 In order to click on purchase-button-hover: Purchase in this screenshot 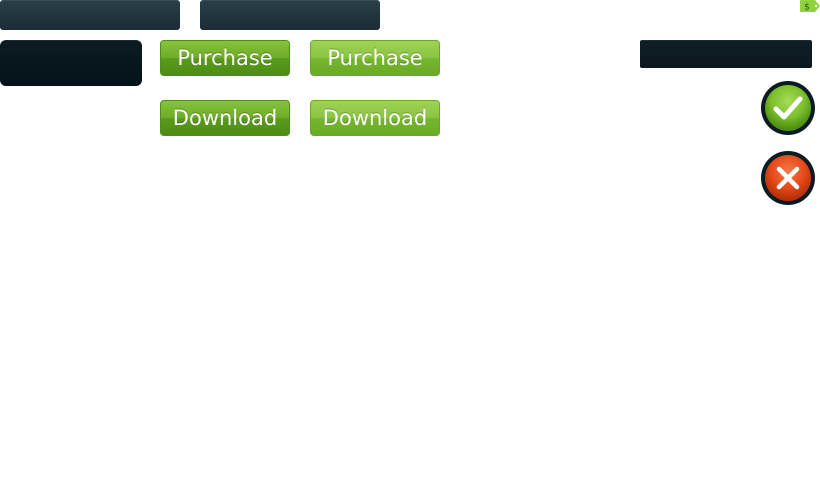, I will do `click(375, 58)`.